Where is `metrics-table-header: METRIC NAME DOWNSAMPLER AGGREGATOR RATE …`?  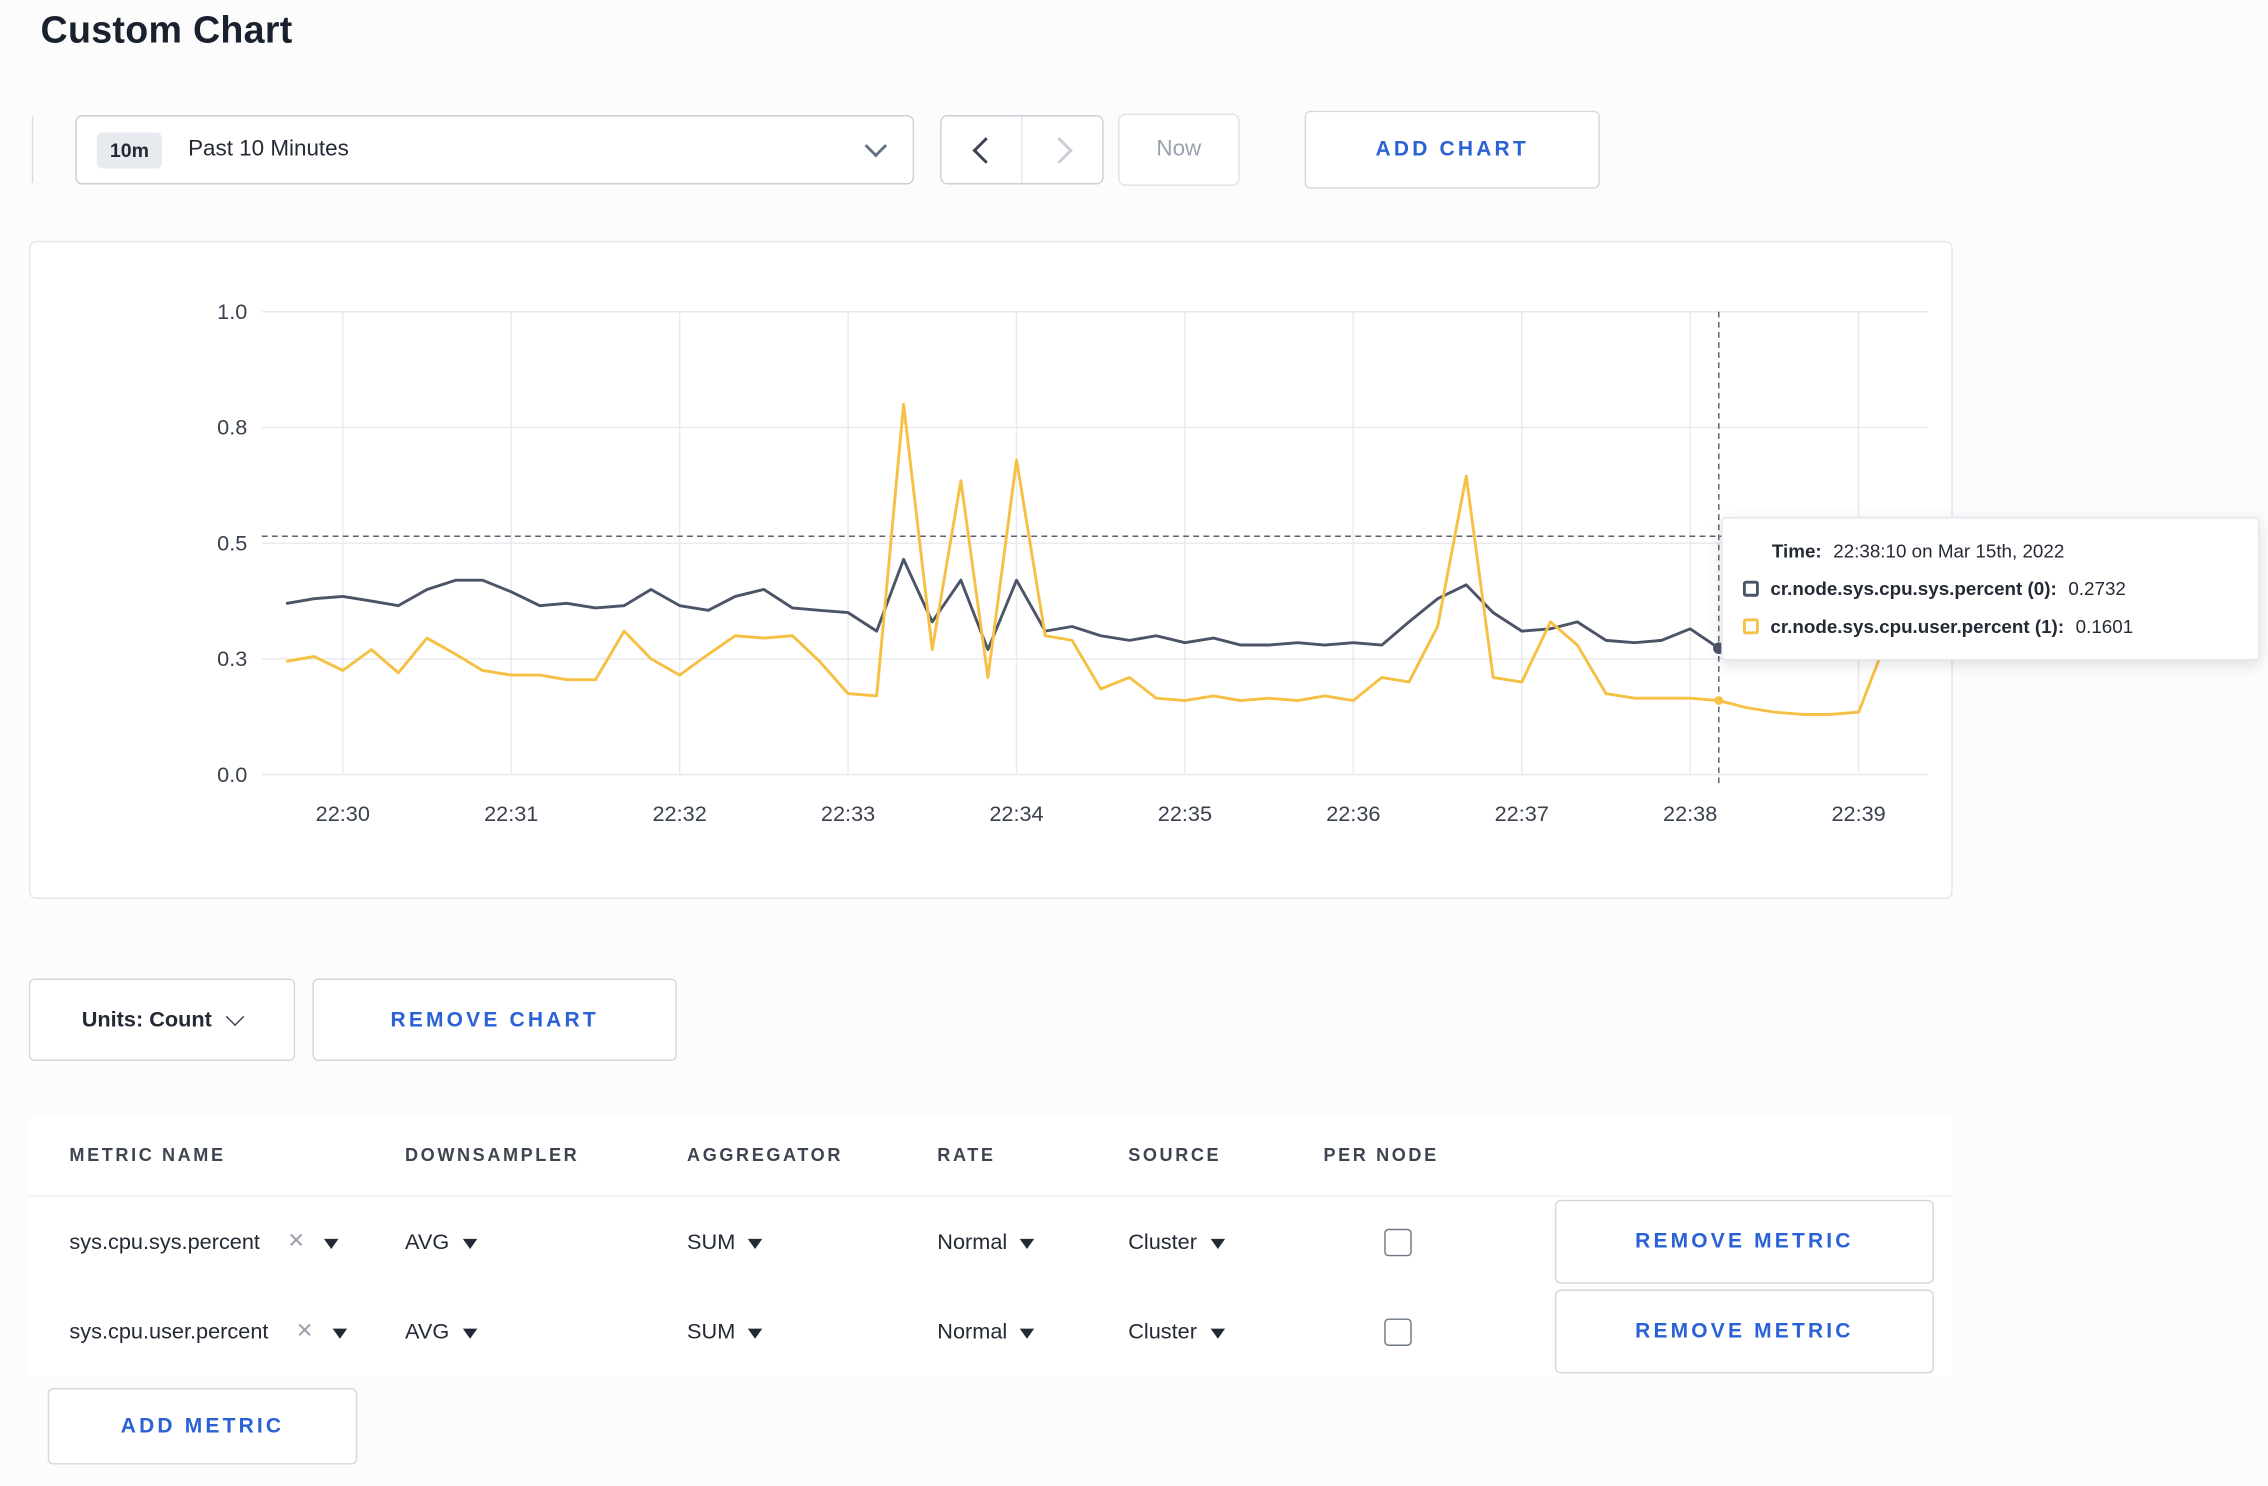
metrics-table-header: METRIC NAME DOWNSAMPLER AGGREGATOR RATE … is located at coordinates (990, 1156).